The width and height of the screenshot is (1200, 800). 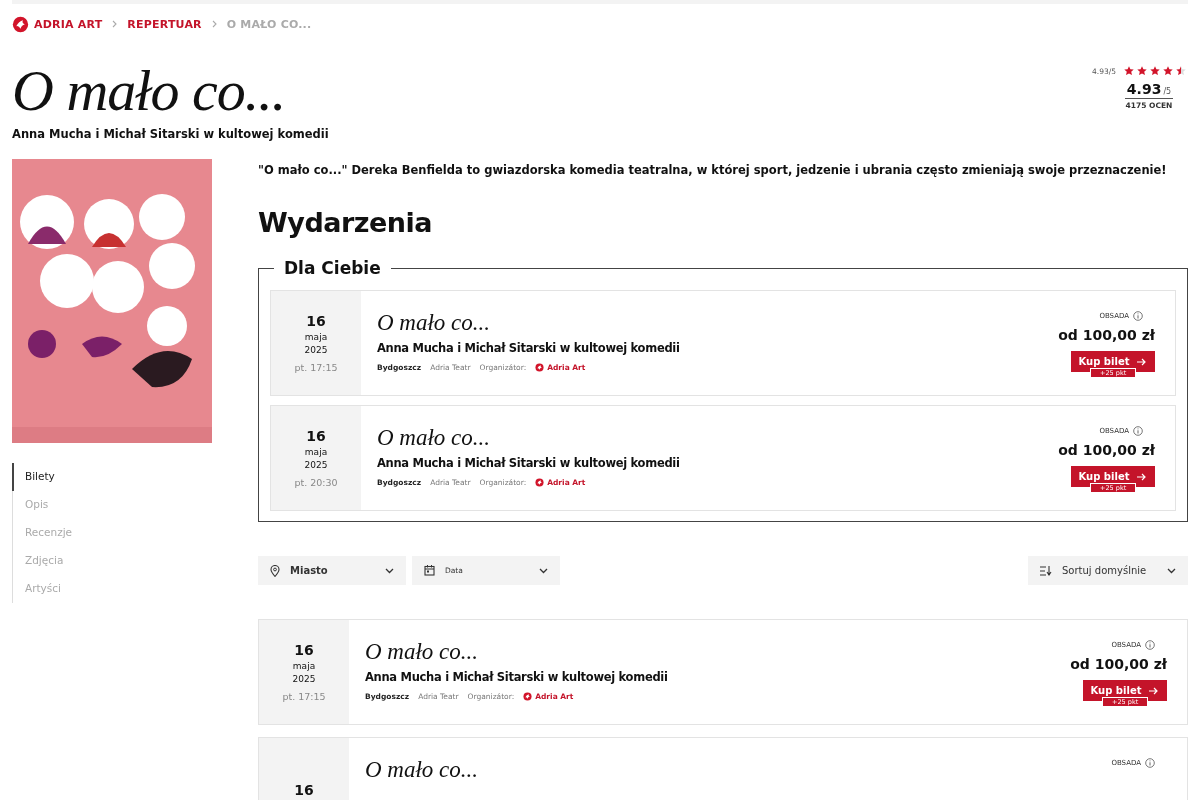 I want to click on section-heading: Wydarzenia, so click(x=345, y=223).